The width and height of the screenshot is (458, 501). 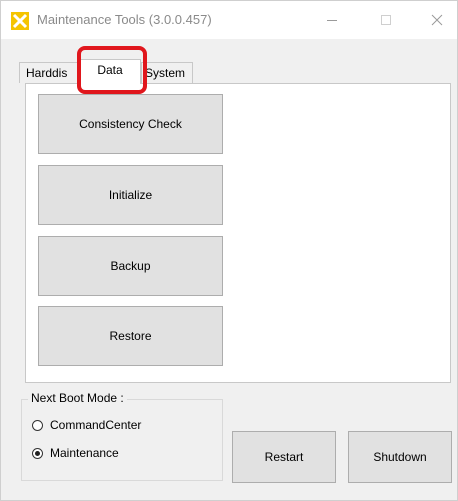 I want to click on restore-button: Restore, so click(x=130, y=336).